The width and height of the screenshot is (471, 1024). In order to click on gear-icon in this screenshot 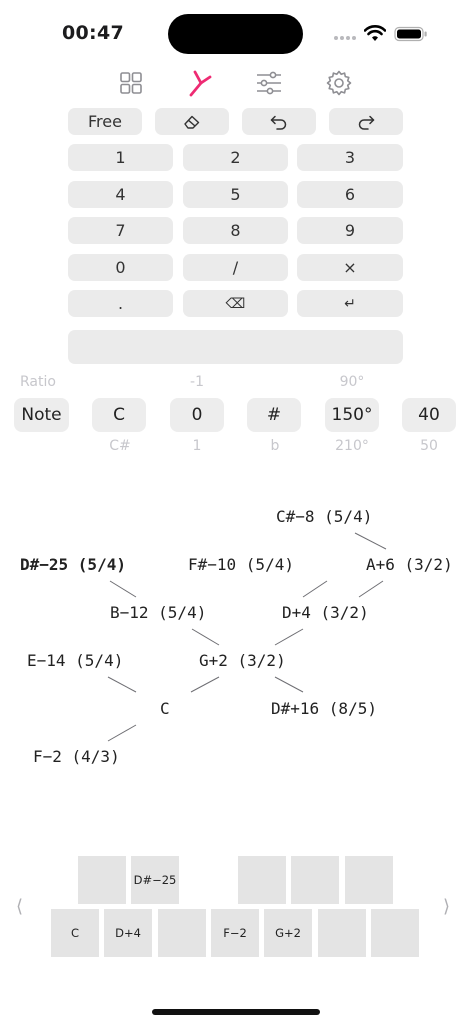, I will do `click(339, 83)`.